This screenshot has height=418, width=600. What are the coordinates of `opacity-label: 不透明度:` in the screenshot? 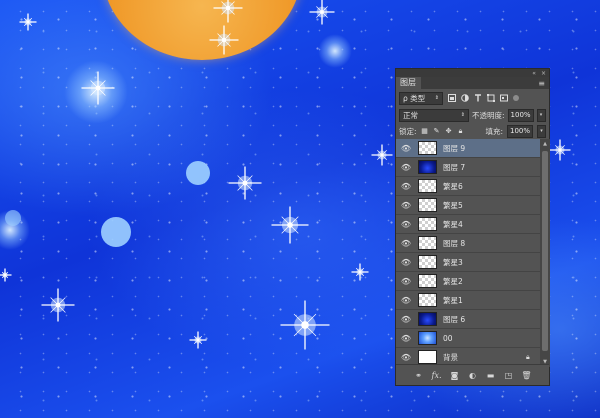 It's located at (488, 115).